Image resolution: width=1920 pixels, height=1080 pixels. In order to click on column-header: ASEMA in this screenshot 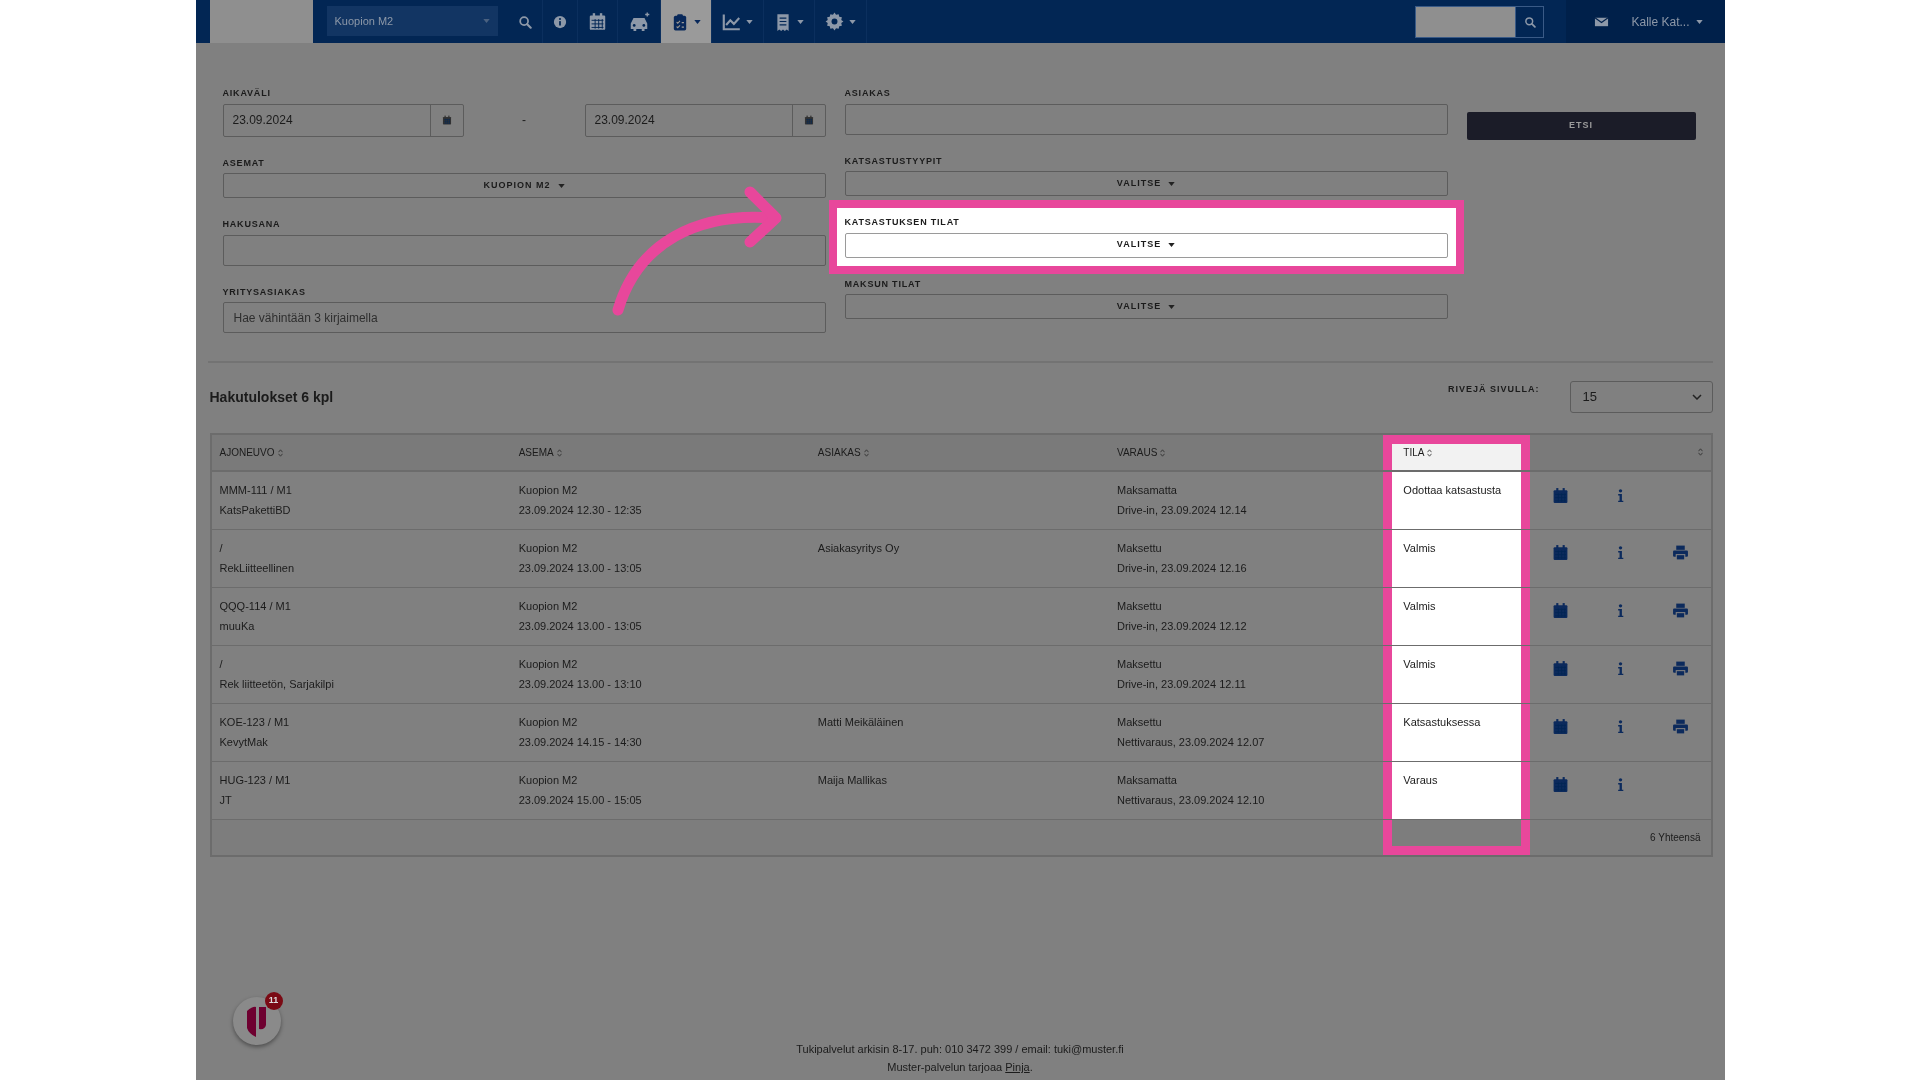, I will do `click(660, 453)`.